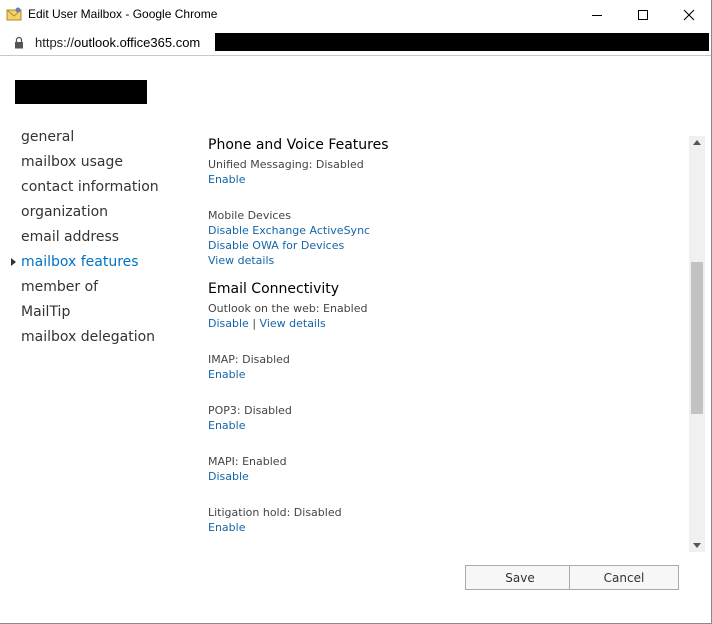  Describe the element at coordinates (70, 237) in the screenshot. I see `nav-item-email-address: email address` at that location.